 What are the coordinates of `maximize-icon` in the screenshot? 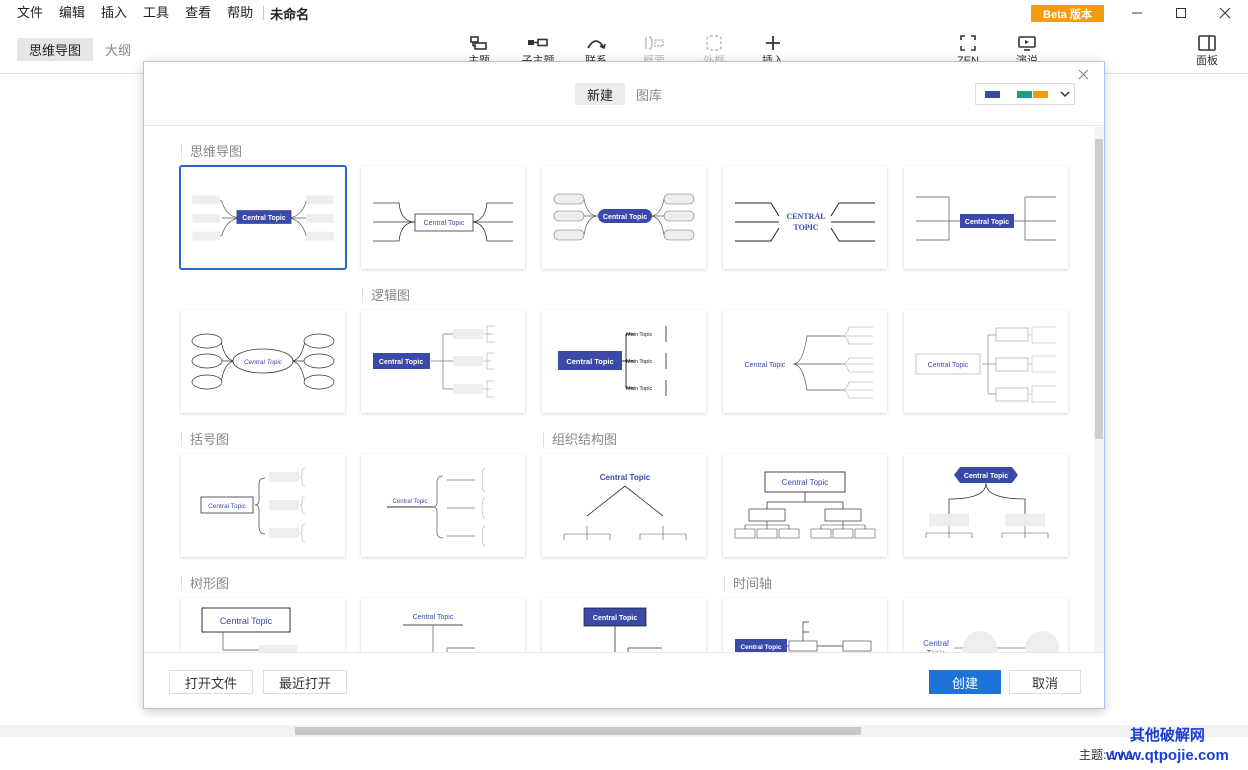 It's located at (1181, 13).